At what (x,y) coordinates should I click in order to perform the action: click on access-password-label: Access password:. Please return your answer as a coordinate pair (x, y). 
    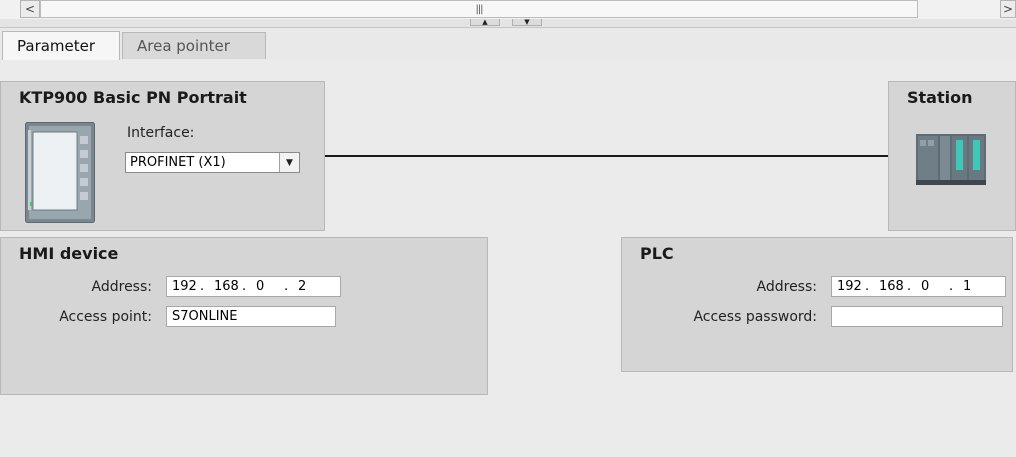
    Looking at the image, I should click on (755, 317).